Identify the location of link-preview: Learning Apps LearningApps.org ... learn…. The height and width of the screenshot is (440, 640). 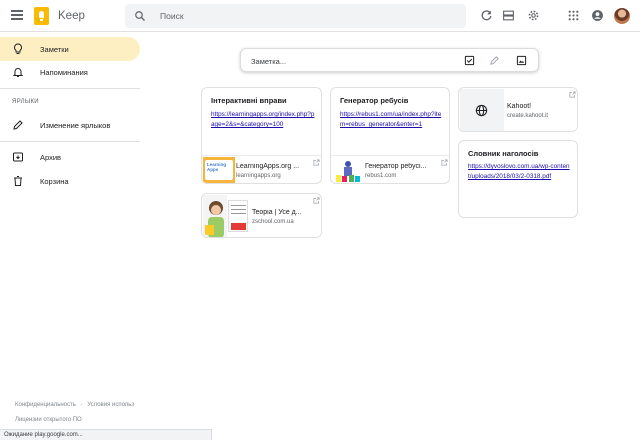
(261, 169).